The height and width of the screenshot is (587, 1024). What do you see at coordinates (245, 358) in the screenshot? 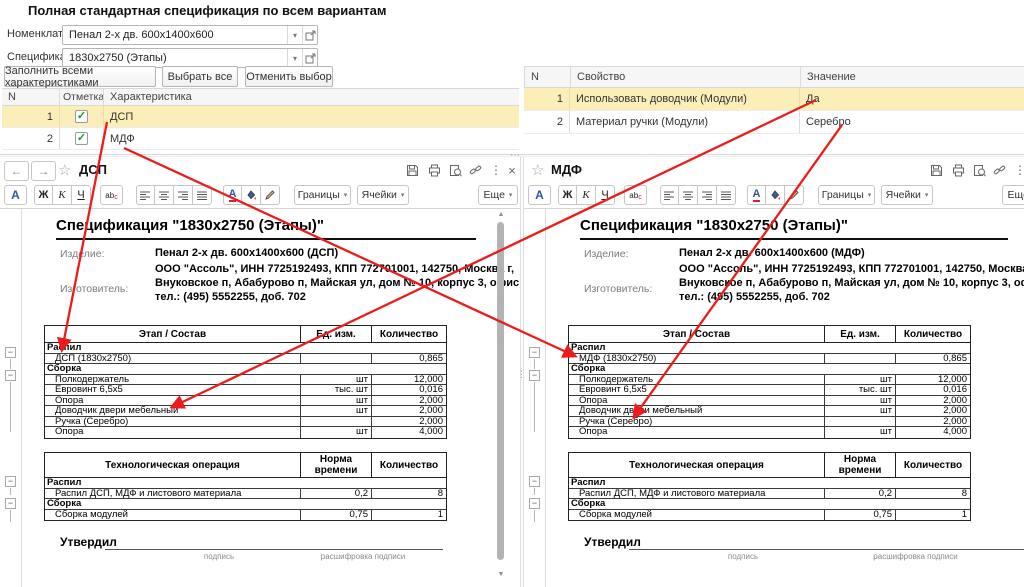
I see `table-row: ДСП (1830х2750) 0,865` at bounding box center [245, 358].